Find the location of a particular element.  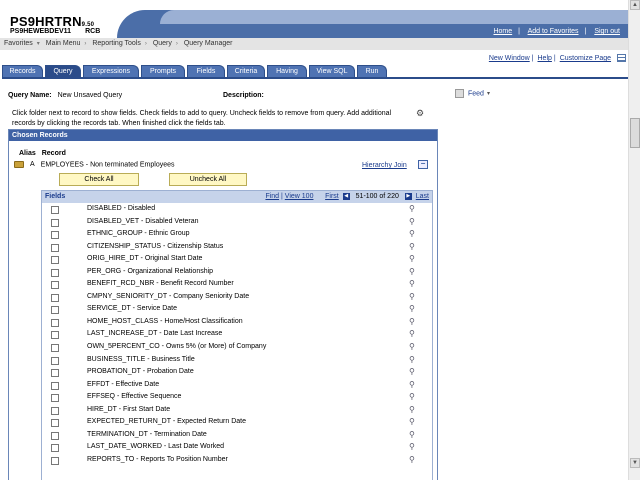

collapse-icon: − is located at coordinates (423, 164).